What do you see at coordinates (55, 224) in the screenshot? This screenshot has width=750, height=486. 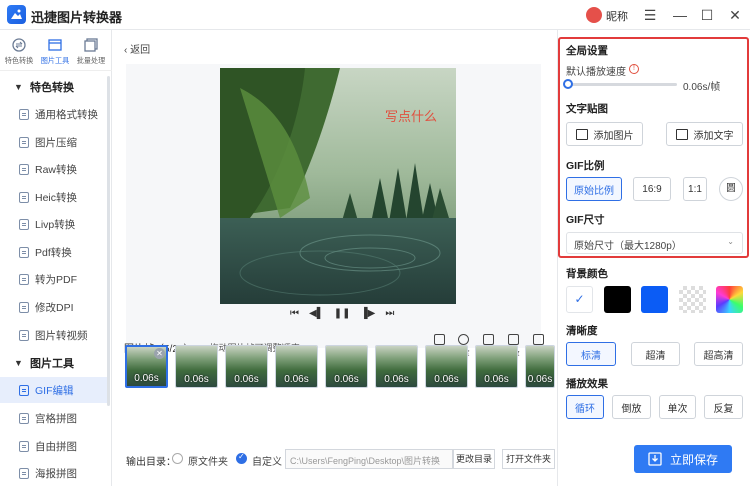 I see `sidebar-item-livp: Livp转换` at bounding box center [55, 224].